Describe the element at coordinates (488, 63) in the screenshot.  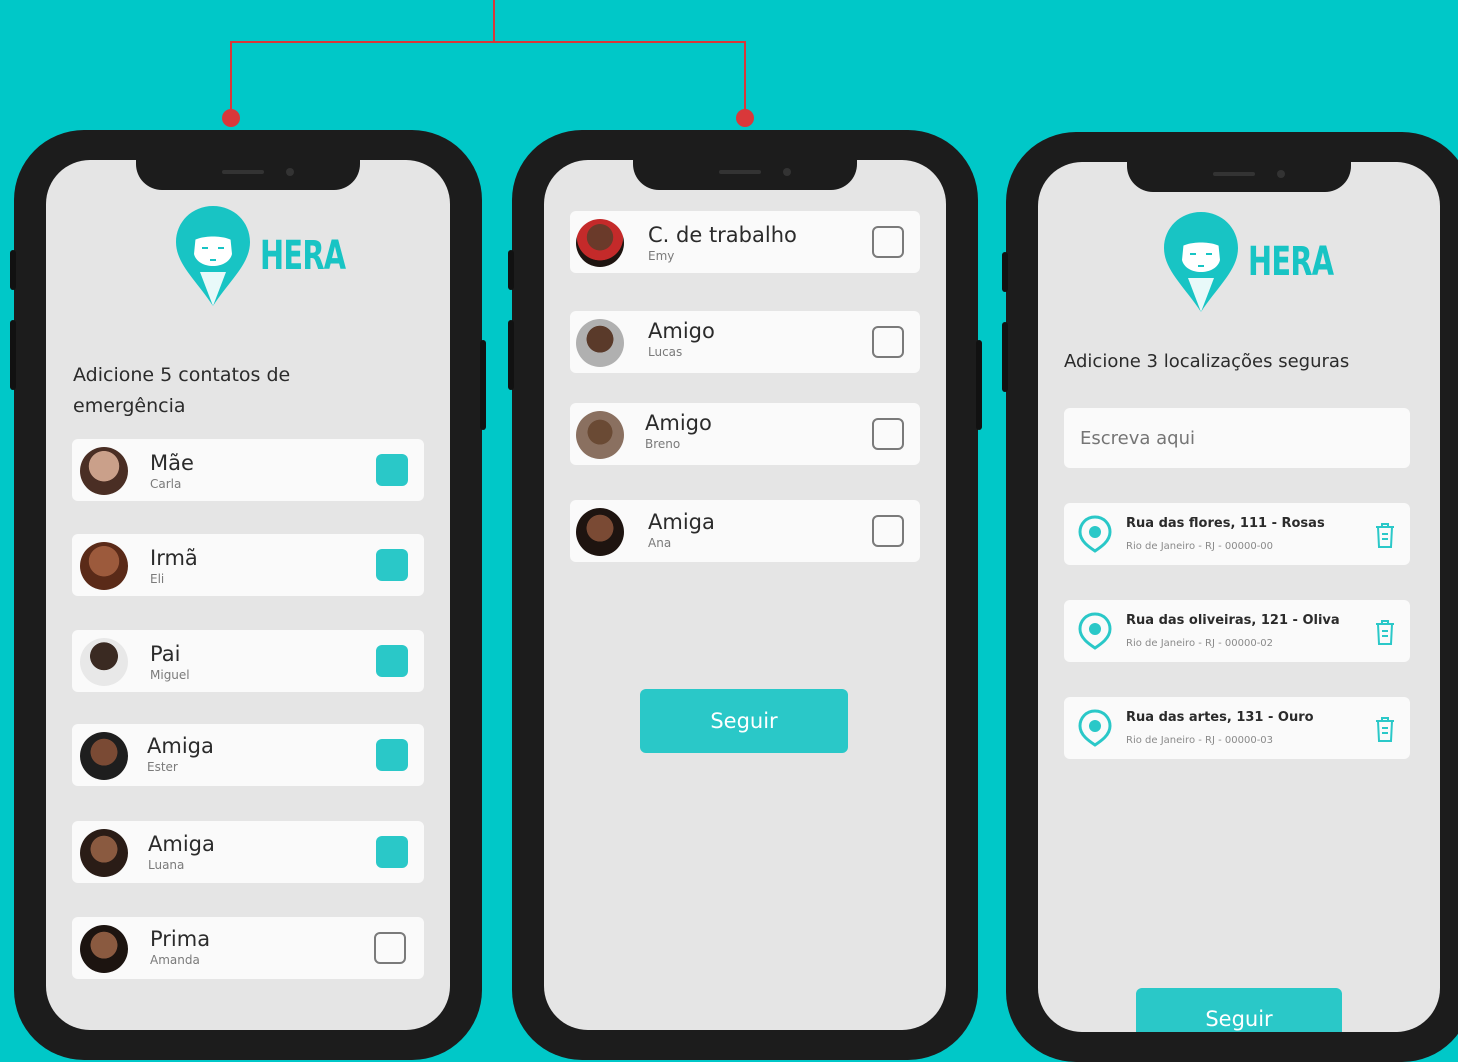
I see `flow-connector` at that location.